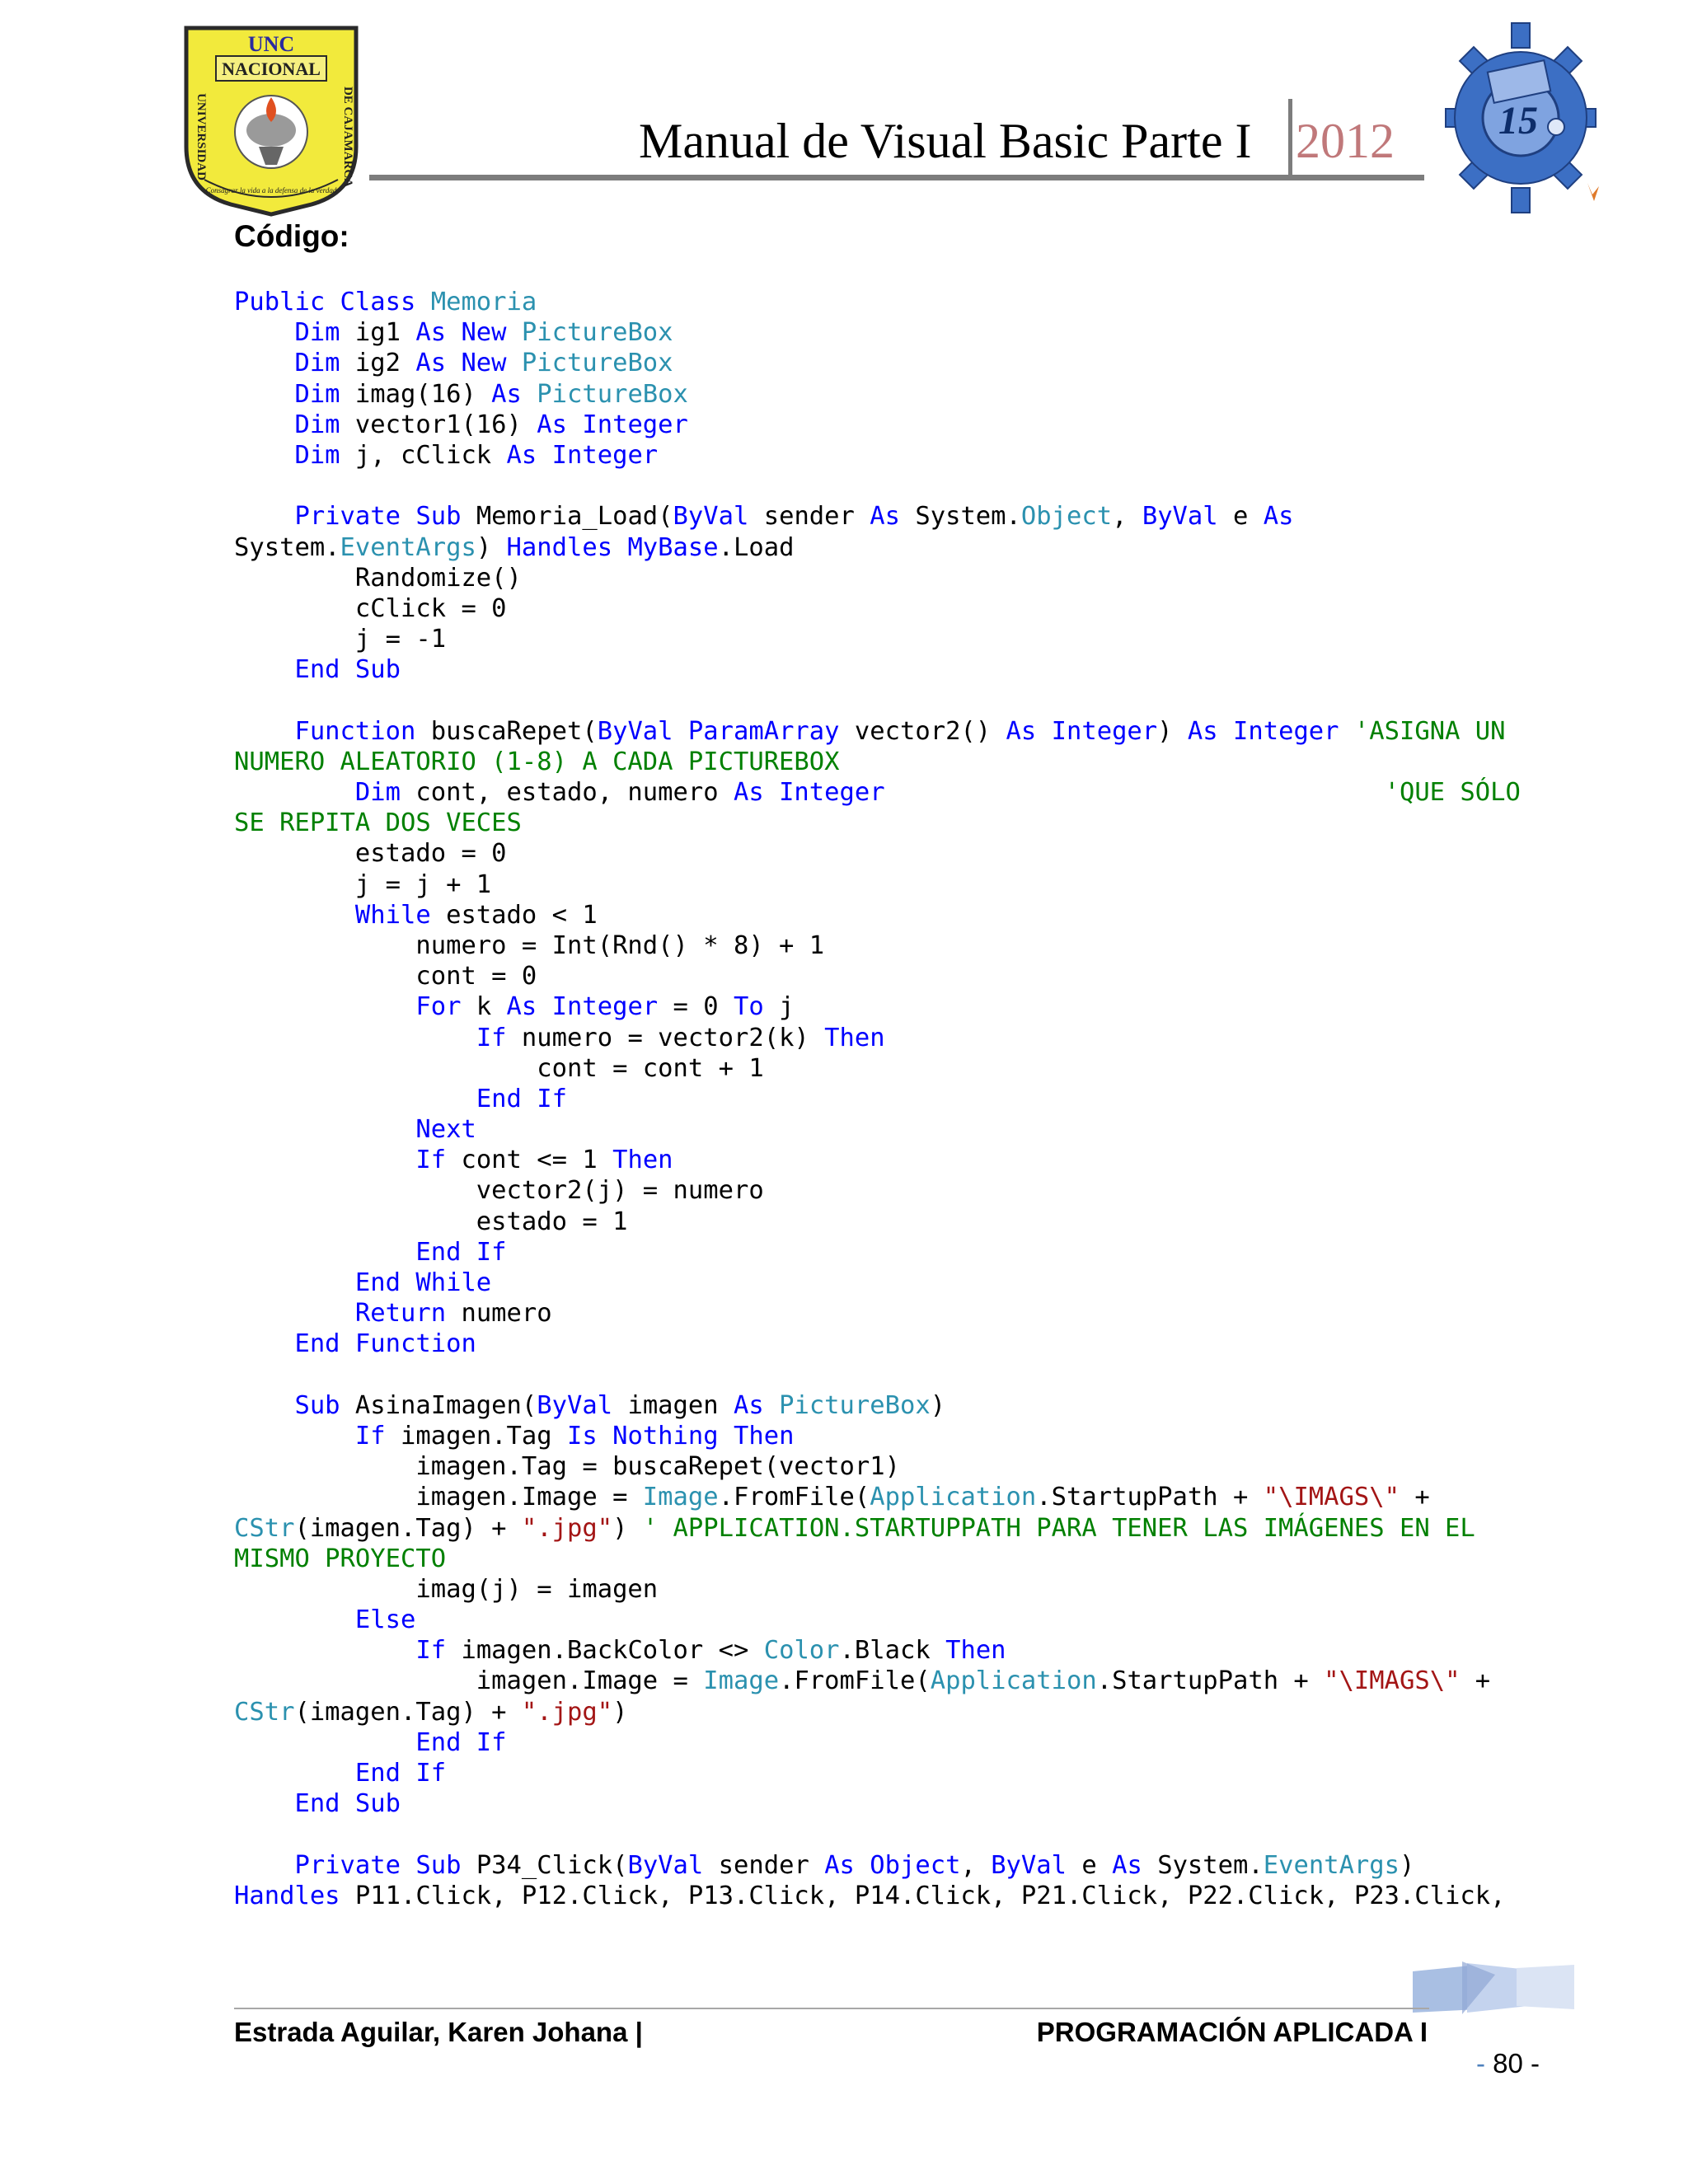 The image size is (1688, 2184). What do you see at coordinates (877, 1006) in the screenshot?
I see `code-line: For k As Integer = 0 To j` at bounding box center [877, 1006].